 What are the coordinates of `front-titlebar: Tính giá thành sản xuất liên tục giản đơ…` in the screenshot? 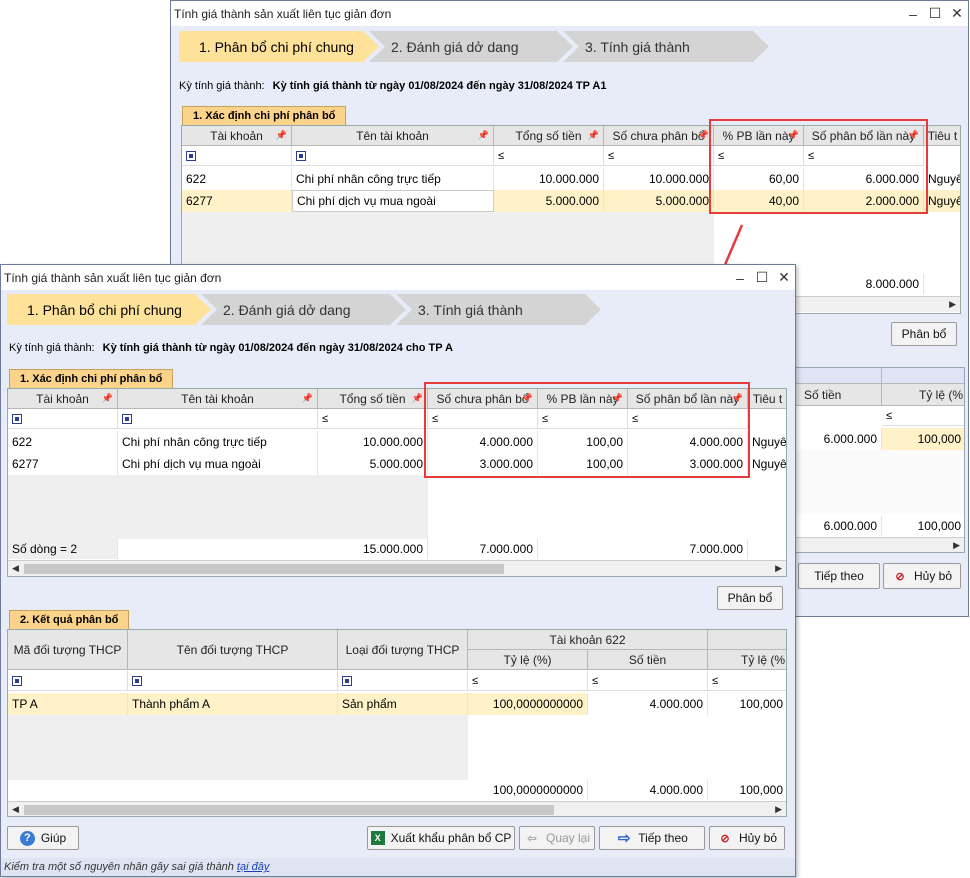 It's located at (398, 277).